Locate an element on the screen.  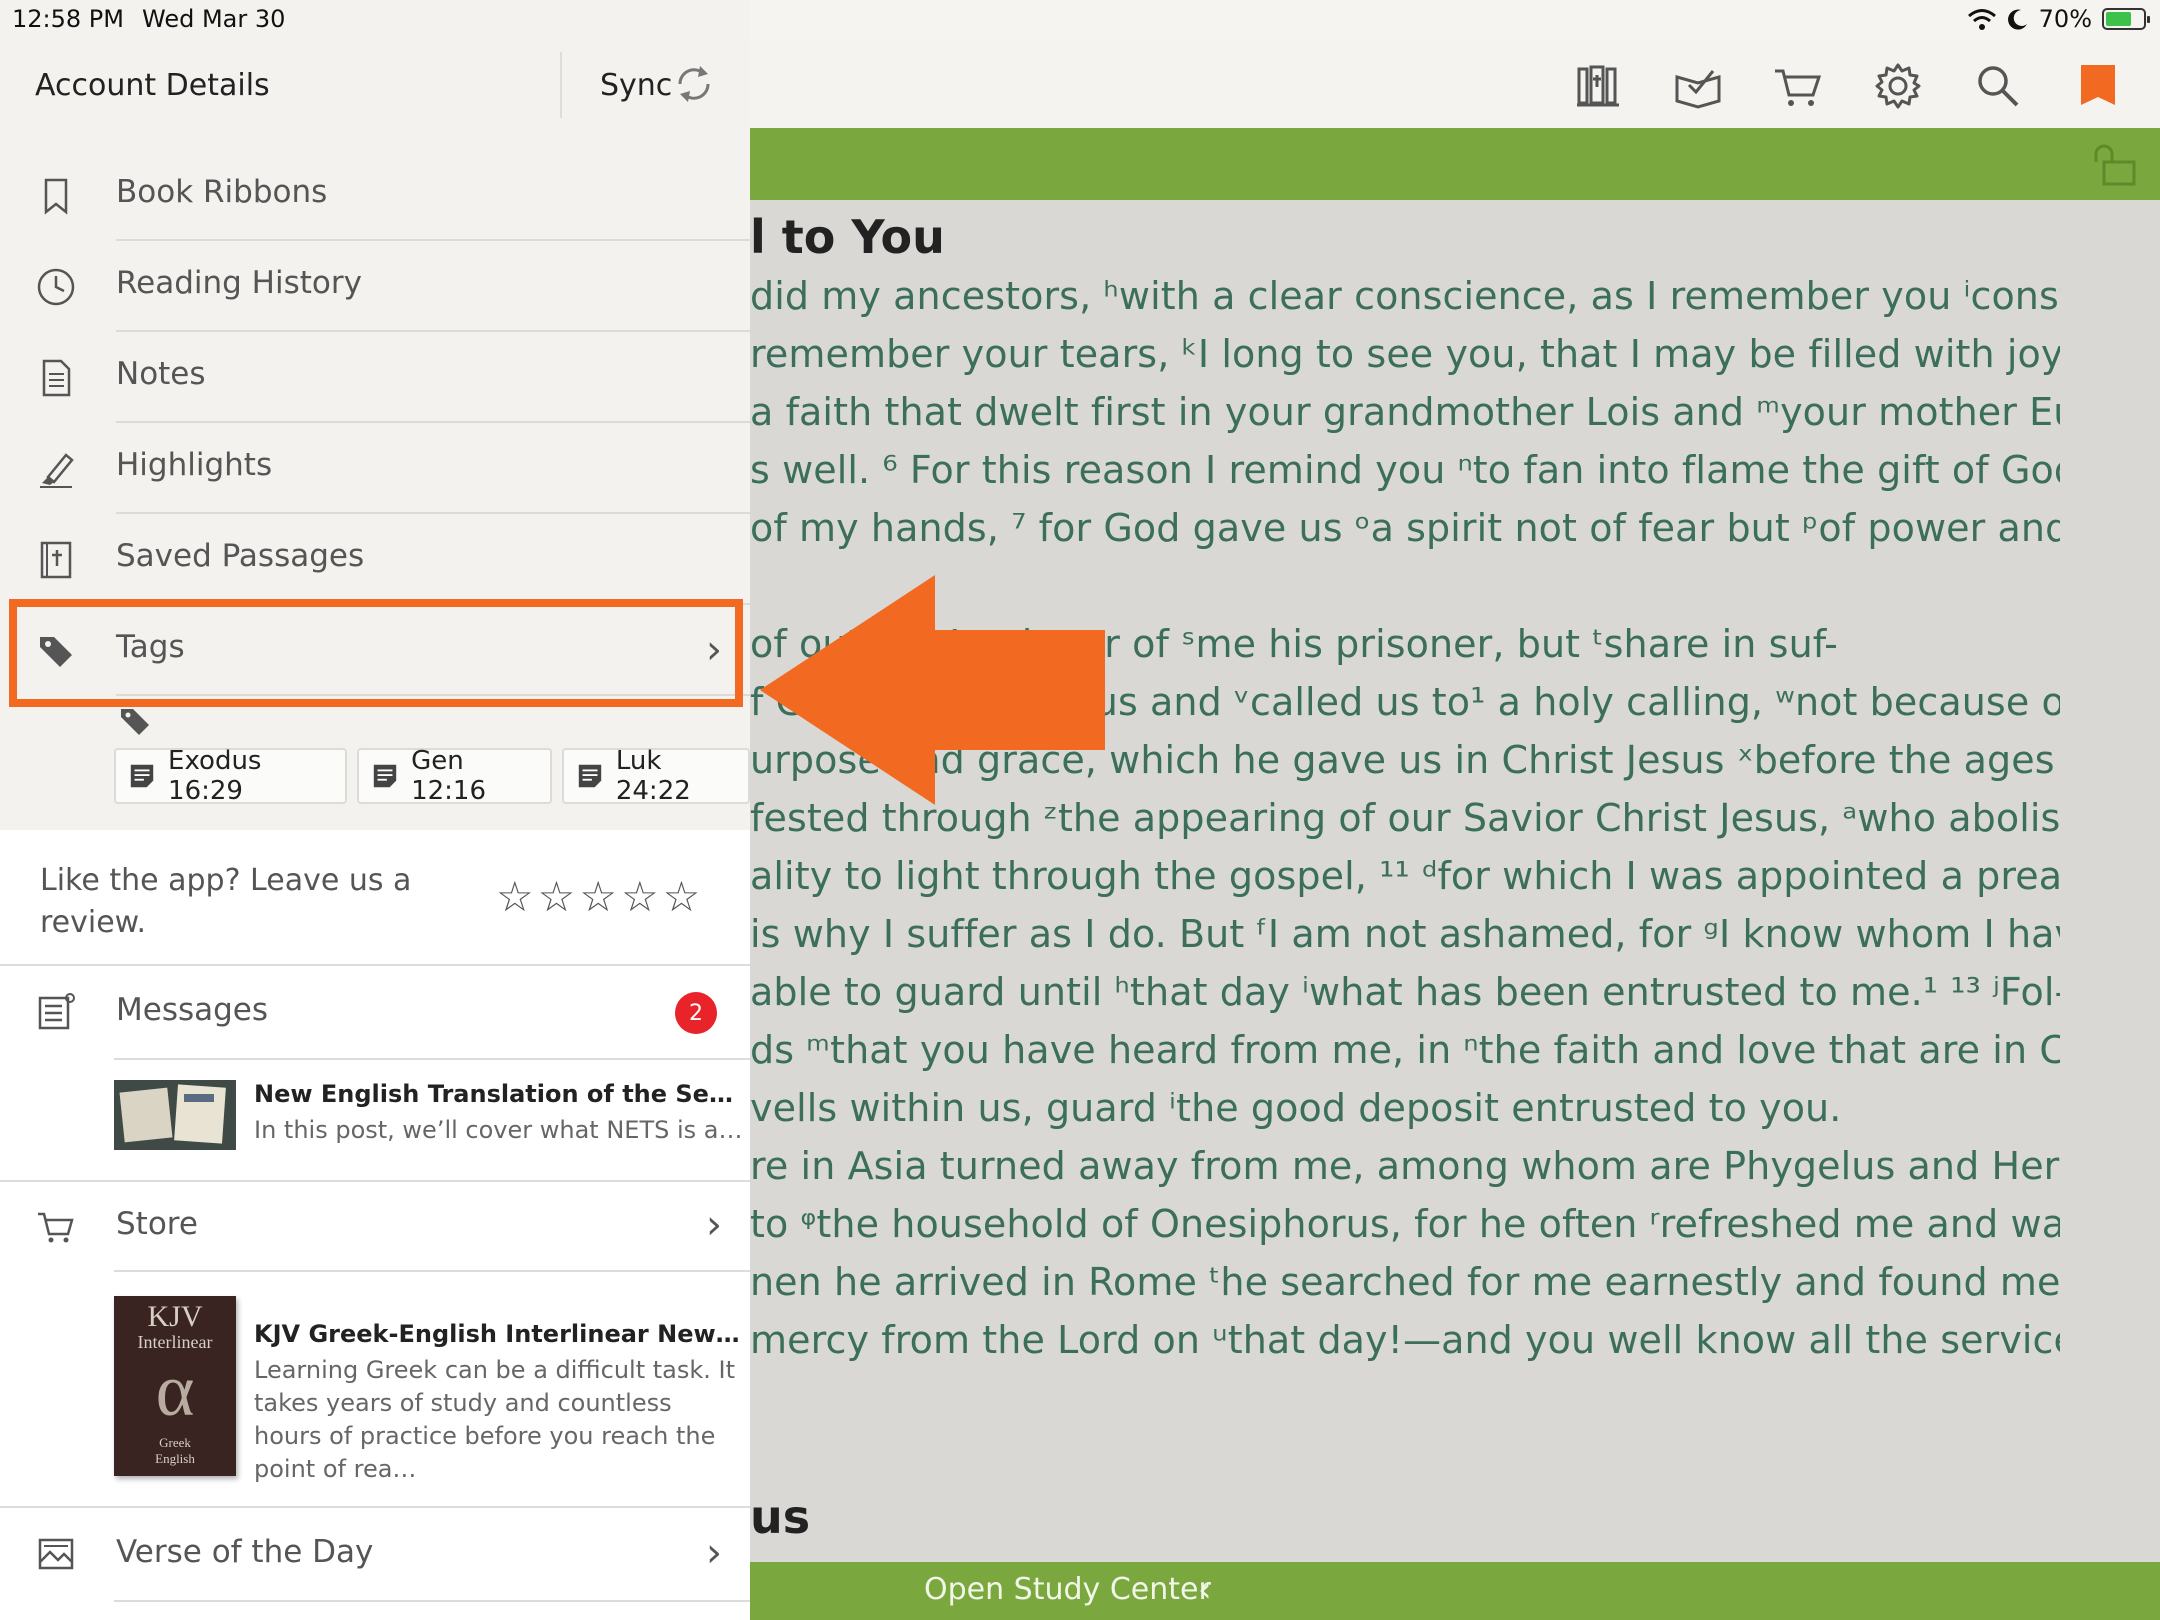
status-time: 12:58 PM is located at coordinates (68, 19).